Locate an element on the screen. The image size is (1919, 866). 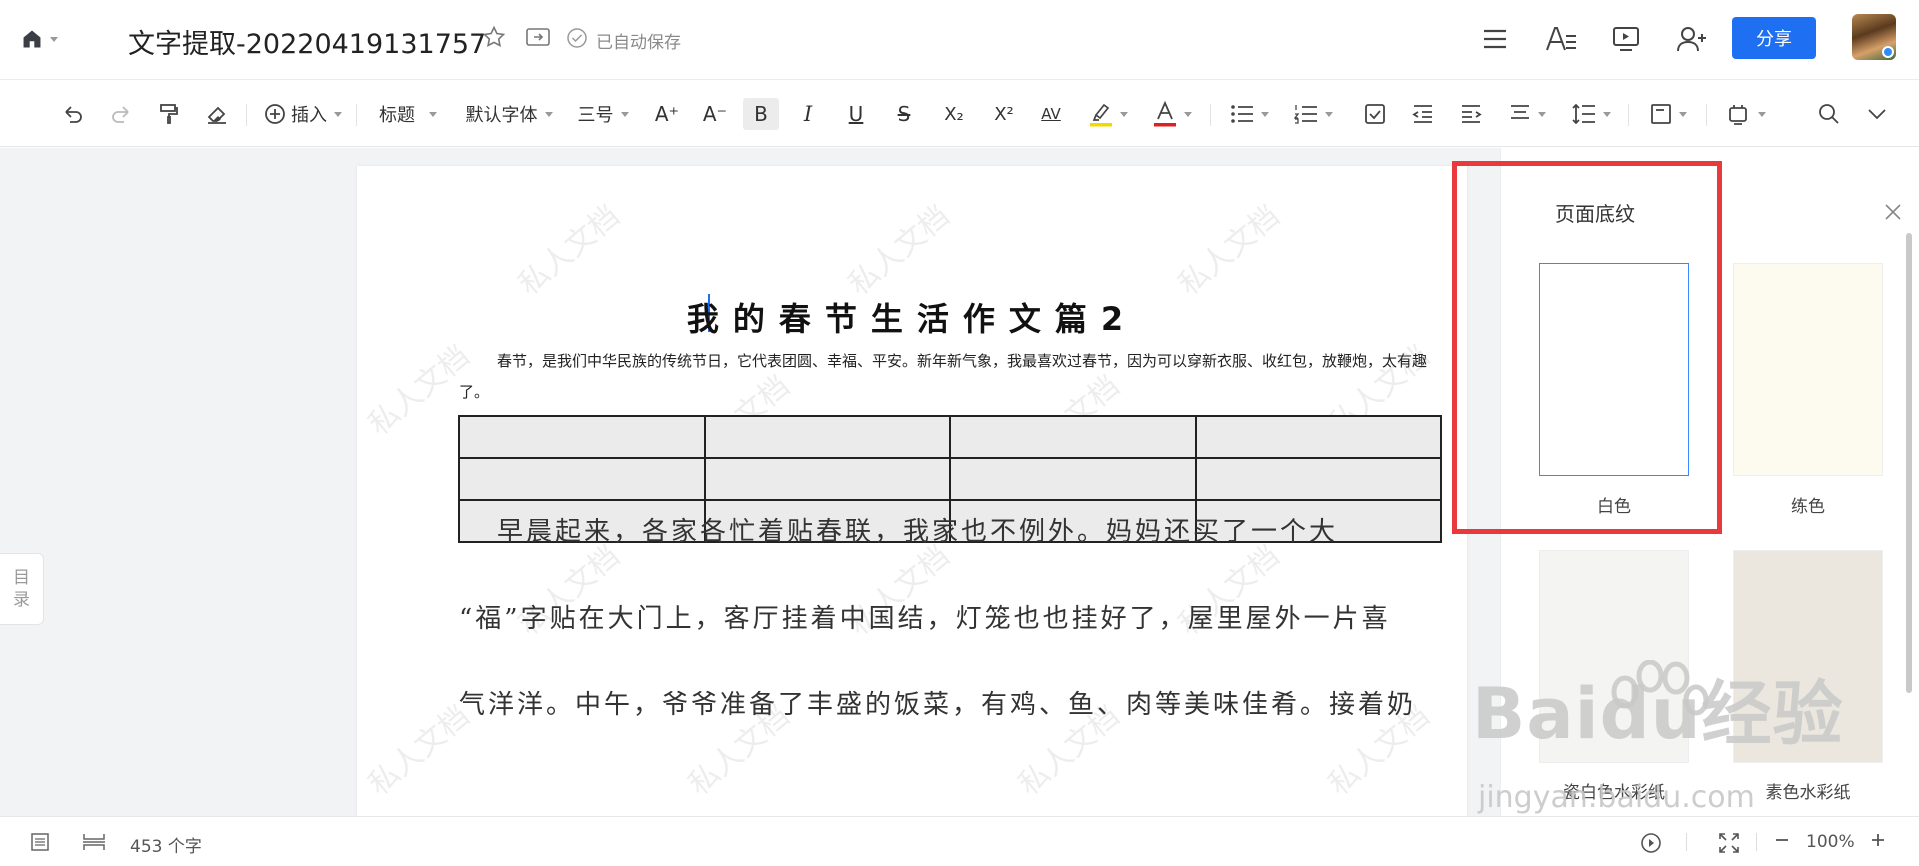
format-painter-icon is located at coordinates (169, 114).